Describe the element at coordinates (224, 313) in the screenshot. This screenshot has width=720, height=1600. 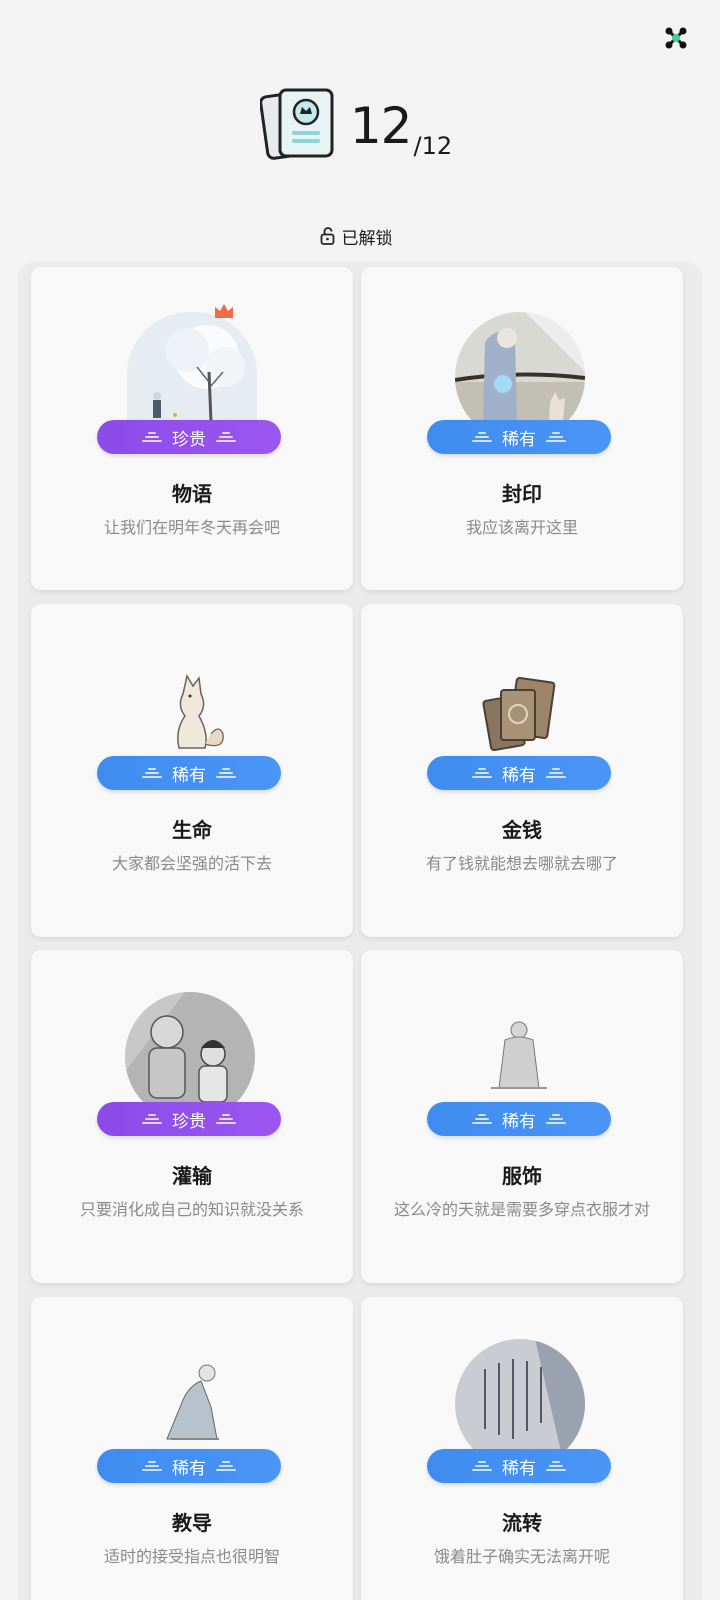
I see `crown-icon` at that location.